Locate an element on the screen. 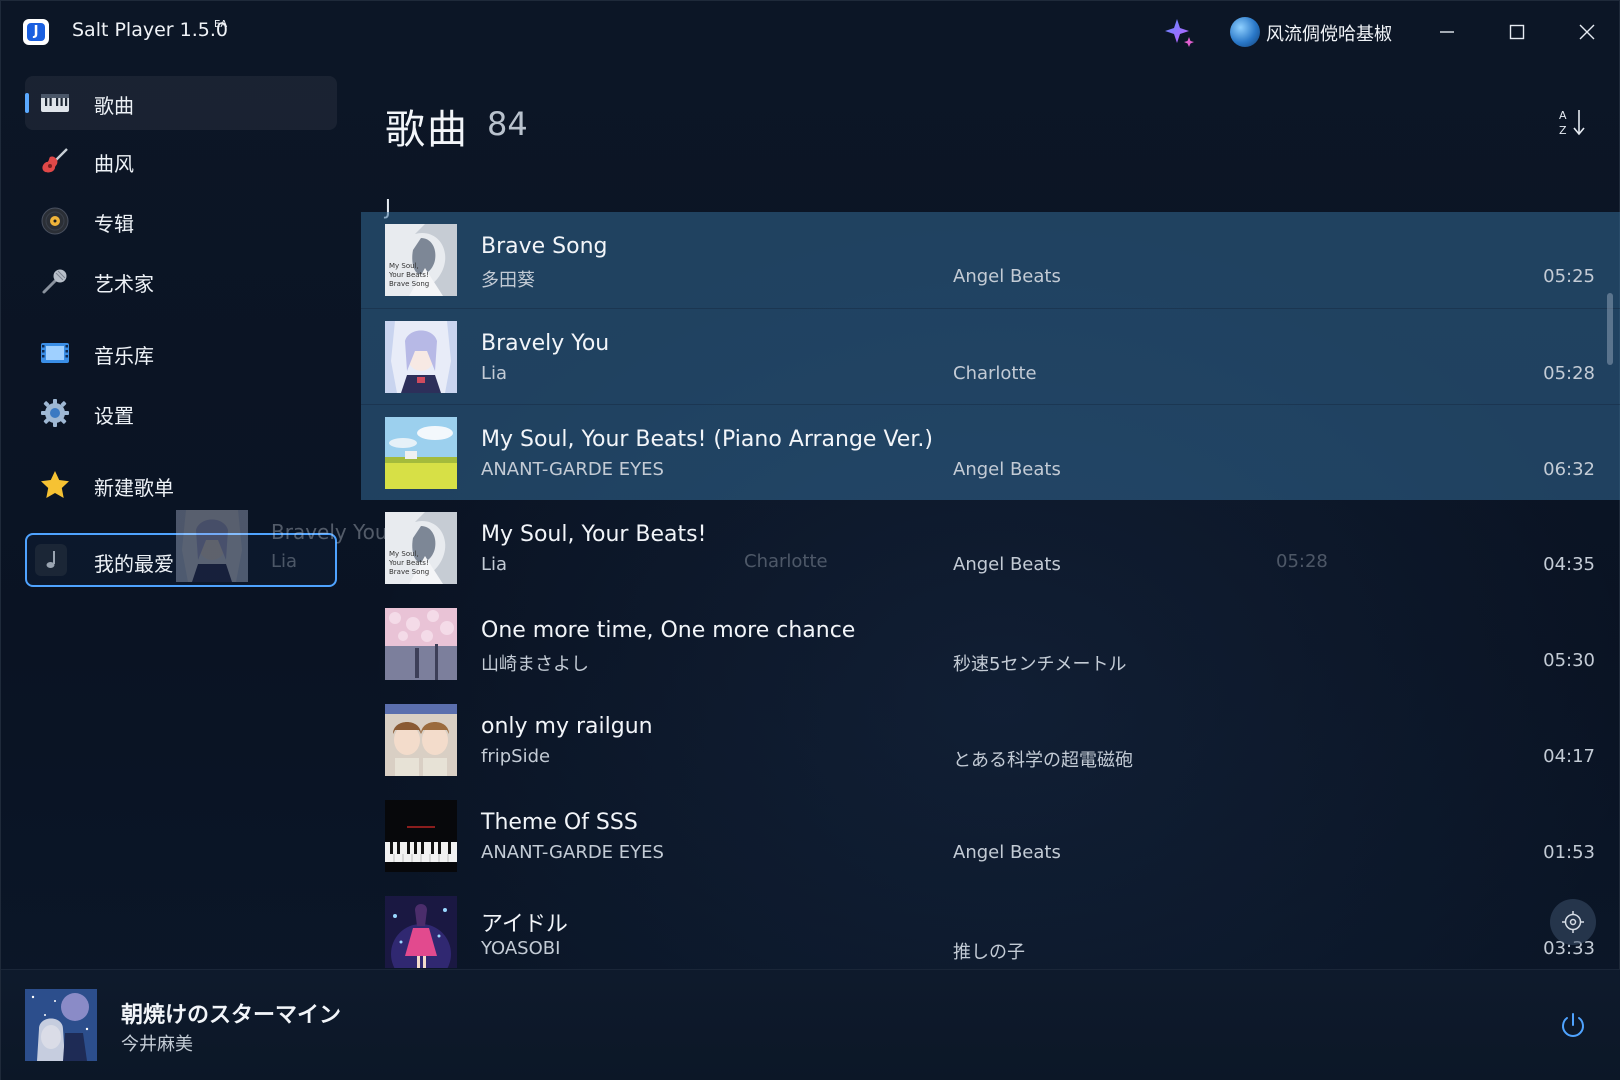  film-strip-icon is located at coordinates (55, 353).